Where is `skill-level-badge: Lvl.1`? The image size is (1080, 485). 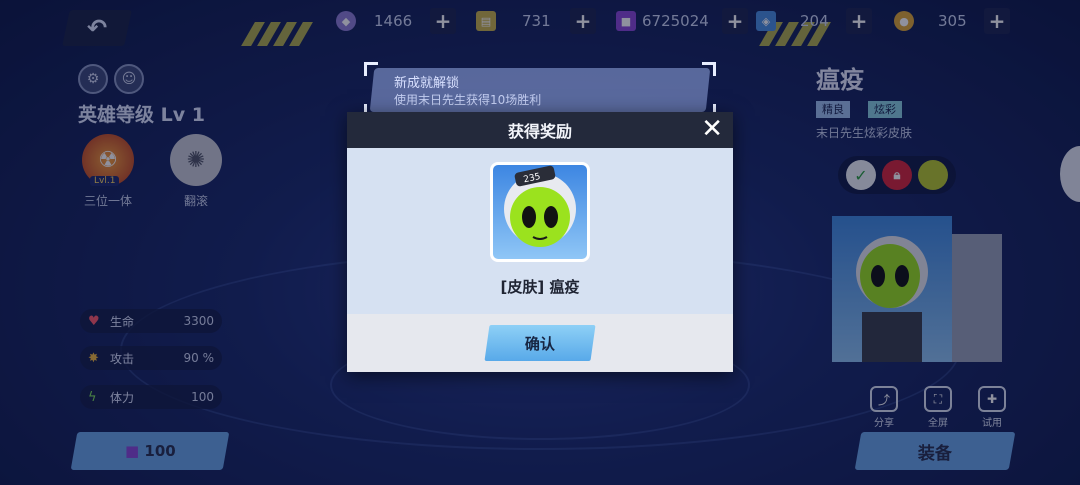 skill-level-badge: Lvl.1 is located at coordinates (105, 181).